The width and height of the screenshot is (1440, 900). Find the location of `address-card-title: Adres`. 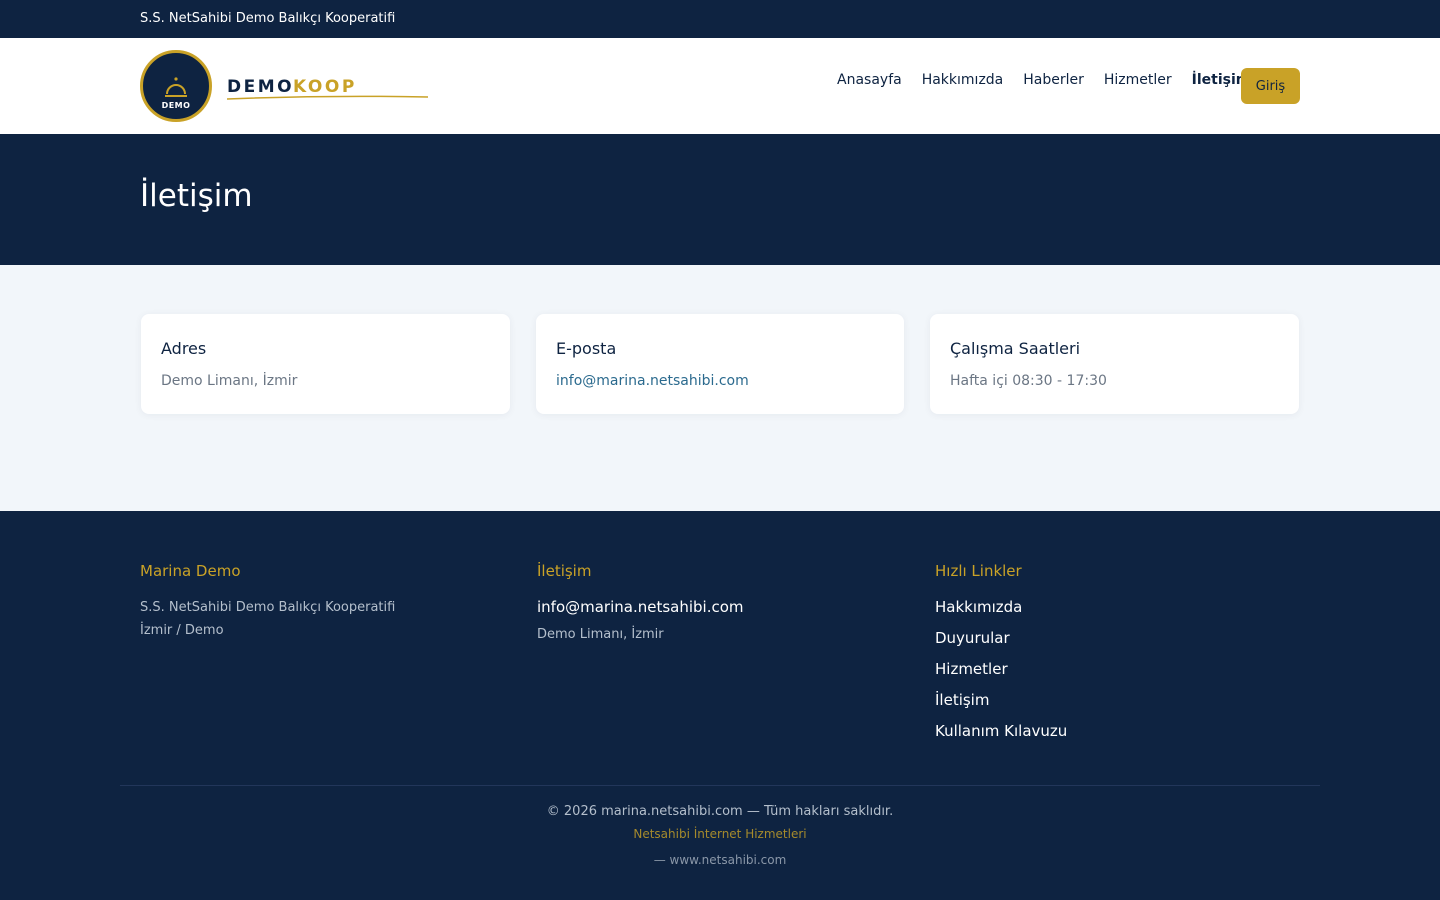

address-card-title: Adres is located at coordinates (184, 348).